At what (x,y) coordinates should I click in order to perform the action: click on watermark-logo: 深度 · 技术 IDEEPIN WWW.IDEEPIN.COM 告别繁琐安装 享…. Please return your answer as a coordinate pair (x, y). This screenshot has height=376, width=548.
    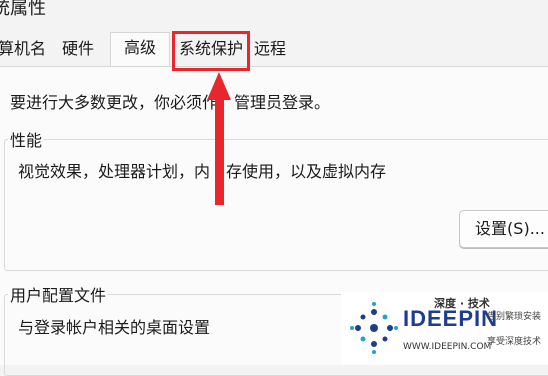
    Looking at the image, I should click on (444, 328).